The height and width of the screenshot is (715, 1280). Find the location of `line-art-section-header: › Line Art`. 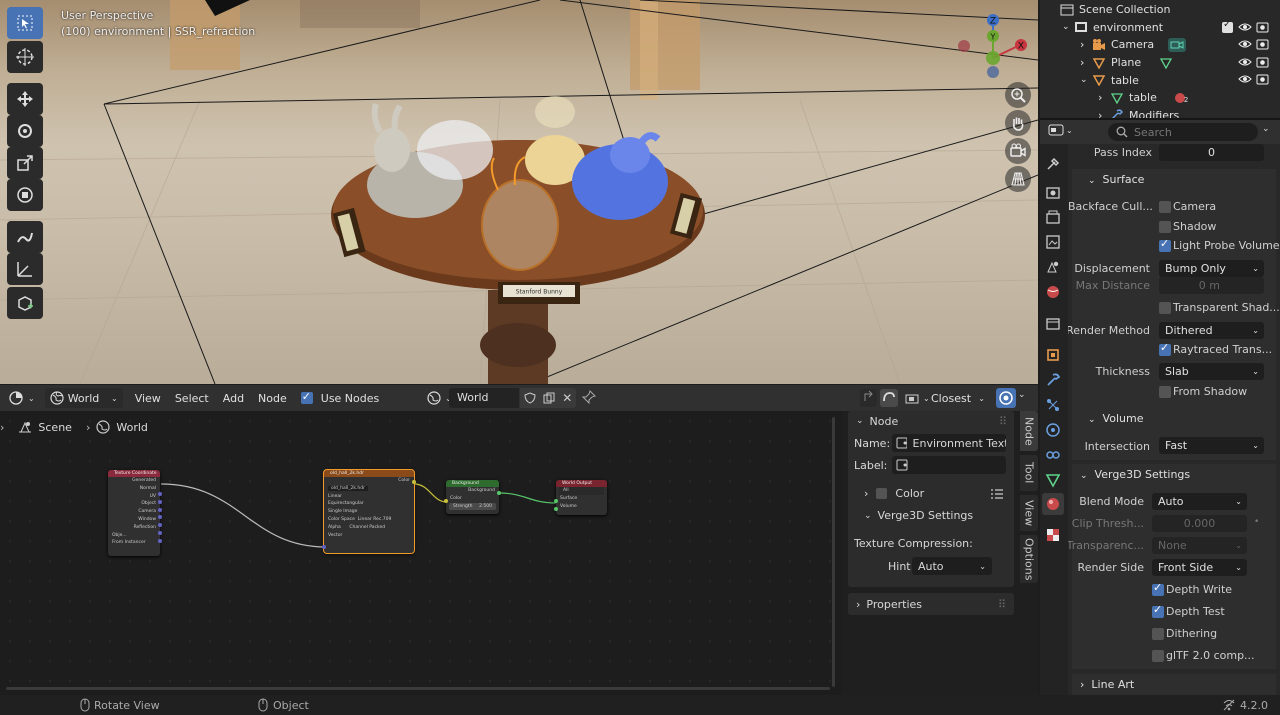

line-art-section-header: › Line Art is located at coordinates (1174, 684).